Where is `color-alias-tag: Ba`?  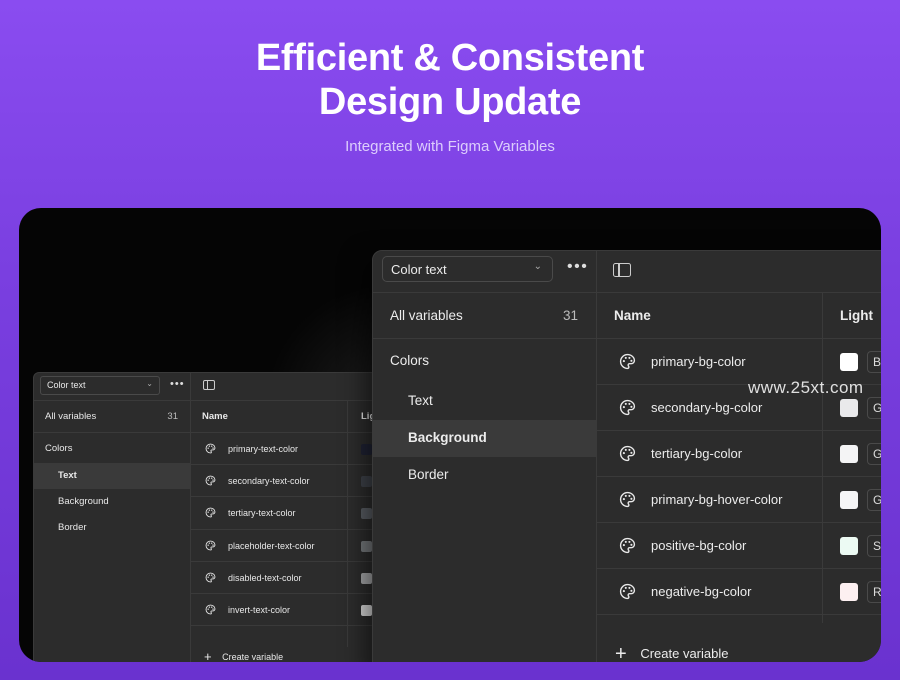 color-alias-tag: Ba is located at coordinates (874, 362).